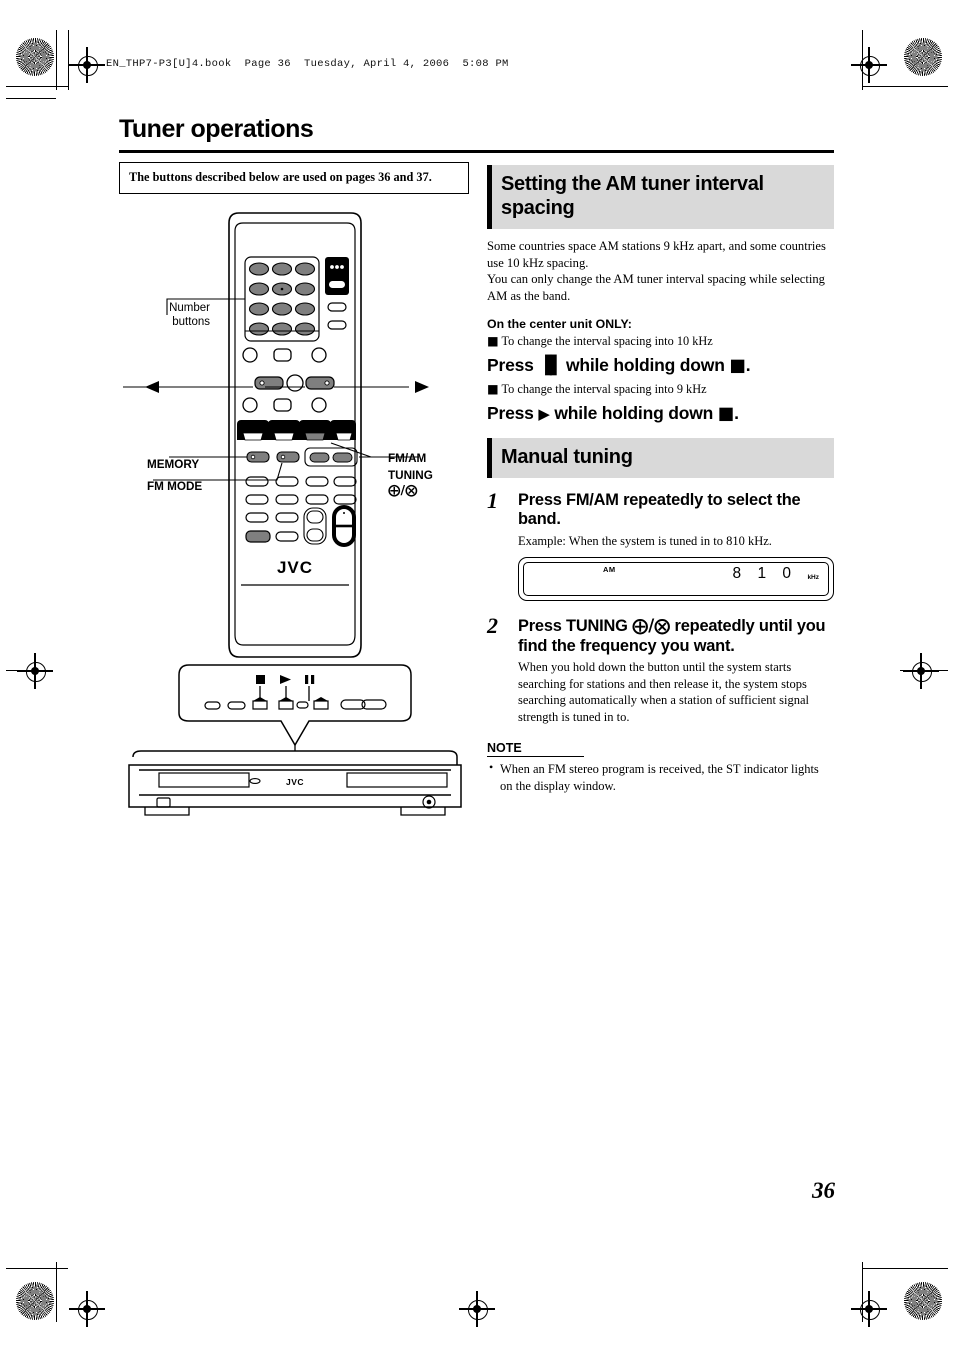 The height and width of the screenshot is (1351, 954). I want to click on press-9khz-prefix: Press, so click(510, 412).